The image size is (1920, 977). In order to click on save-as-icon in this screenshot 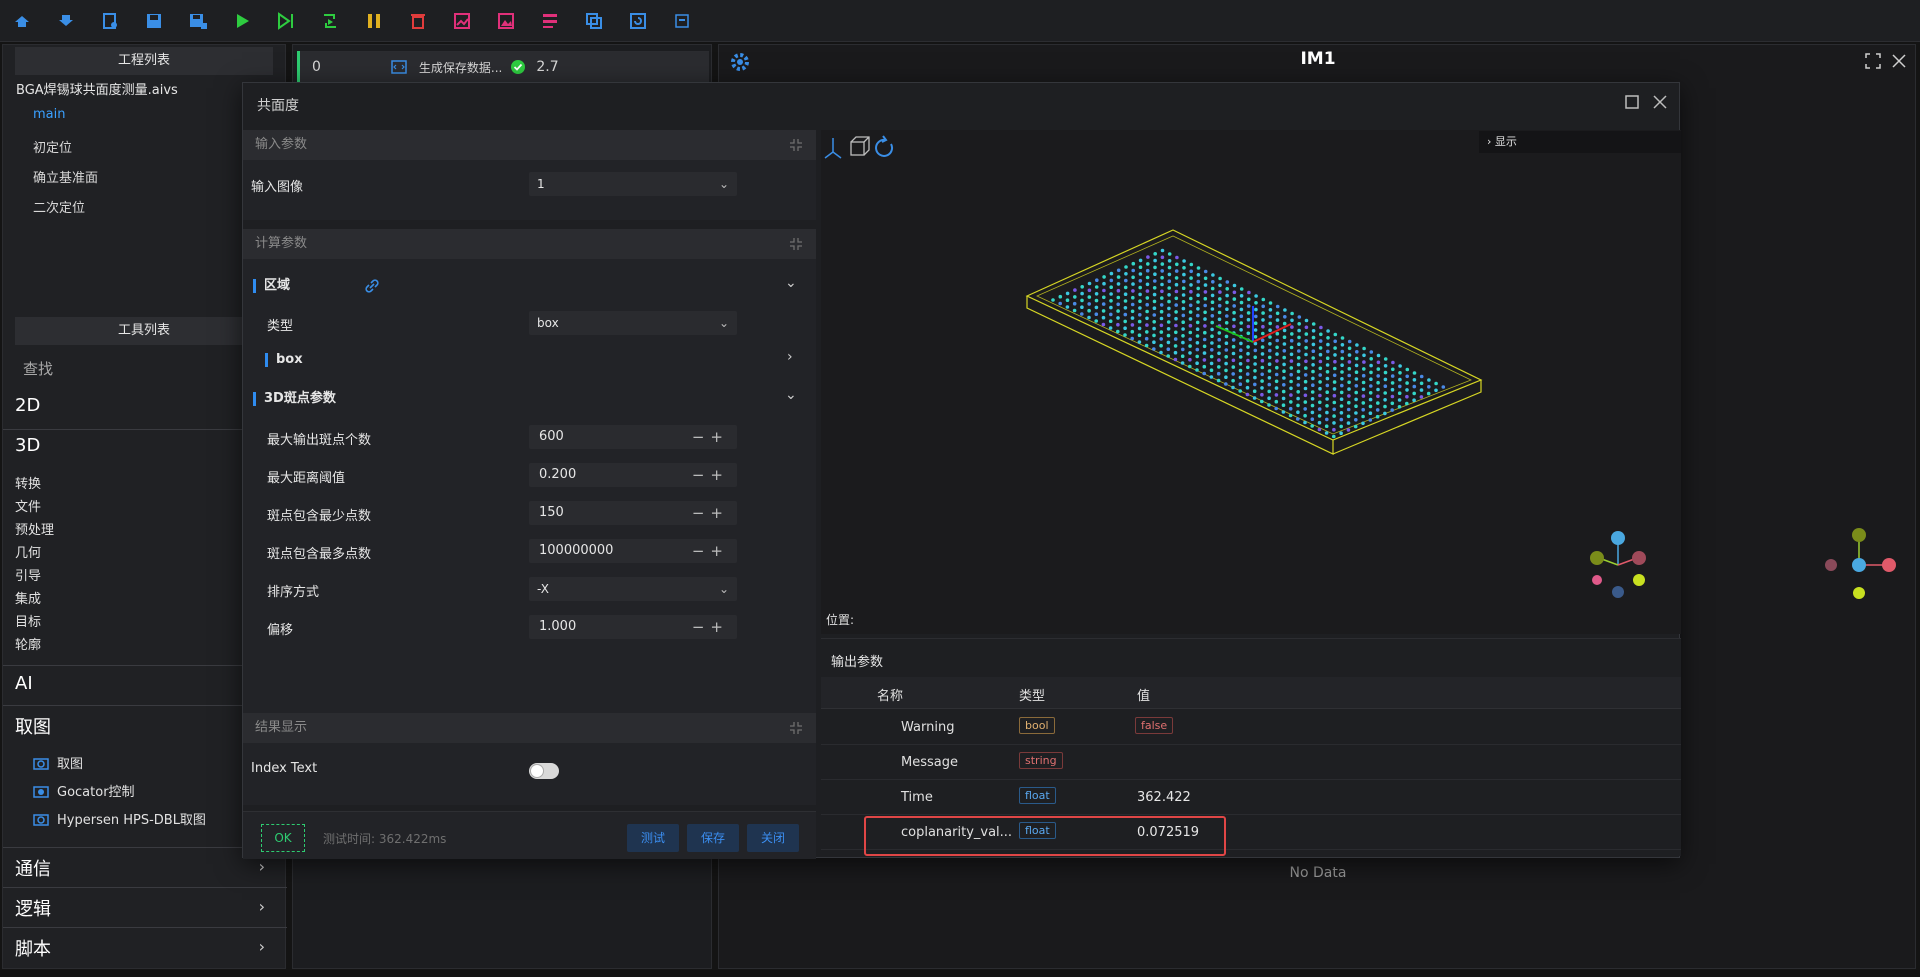, I will do `click(198, 21)`.